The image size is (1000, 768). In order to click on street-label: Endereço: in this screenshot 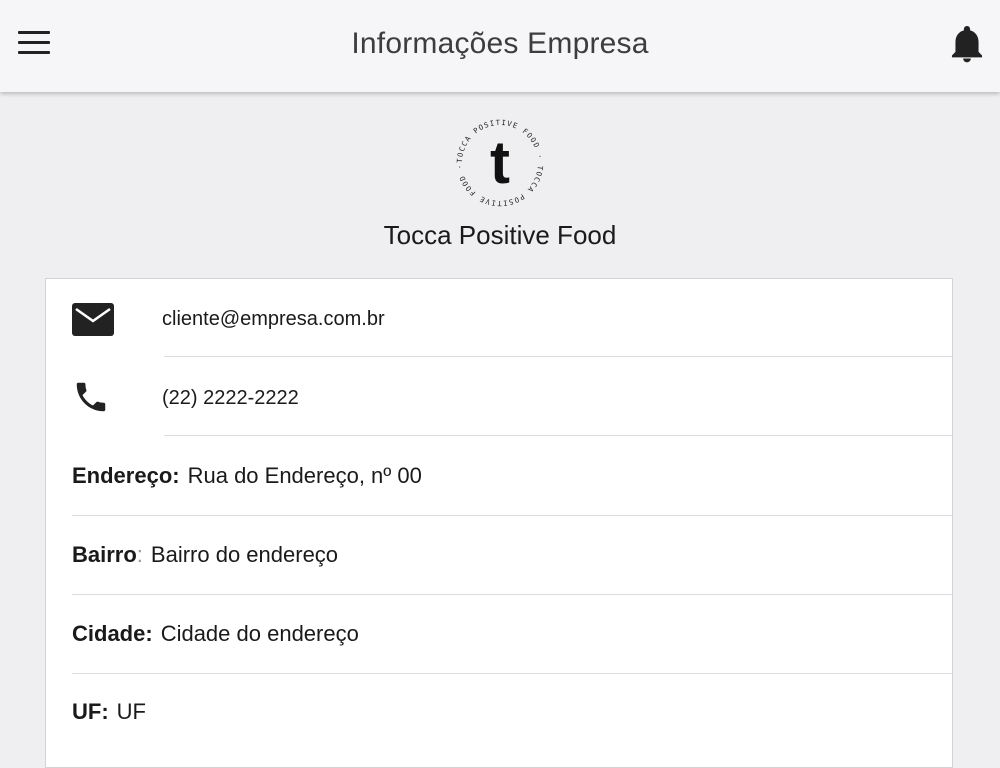, I will do `click(126, 475)`.